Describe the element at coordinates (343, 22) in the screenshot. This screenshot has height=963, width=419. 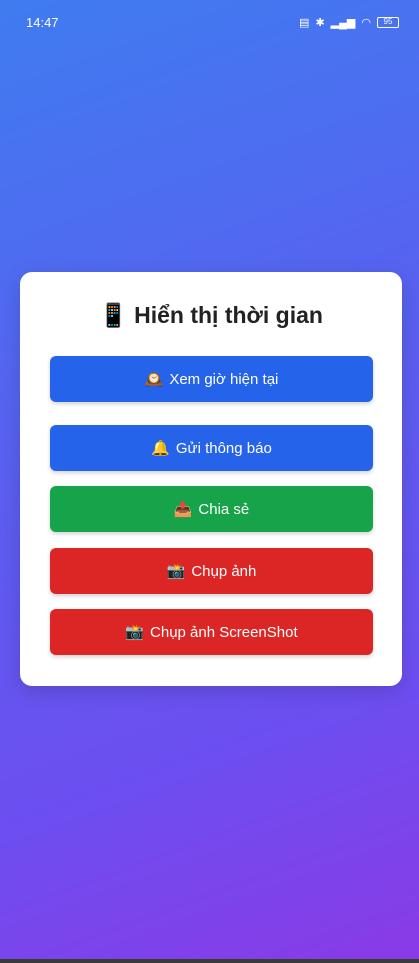
I see `signal-icon: ▂▄▆` at that location.